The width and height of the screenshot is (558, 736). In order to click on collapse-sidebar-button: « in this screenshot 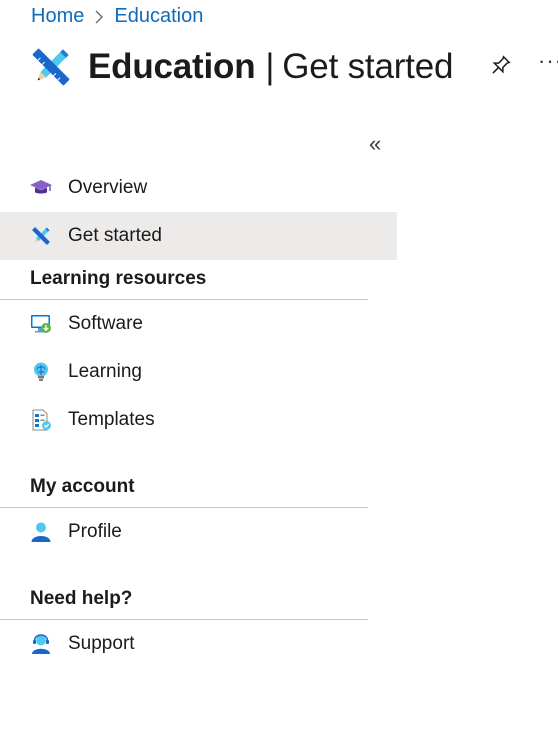, I will do `click(375, 144)`.